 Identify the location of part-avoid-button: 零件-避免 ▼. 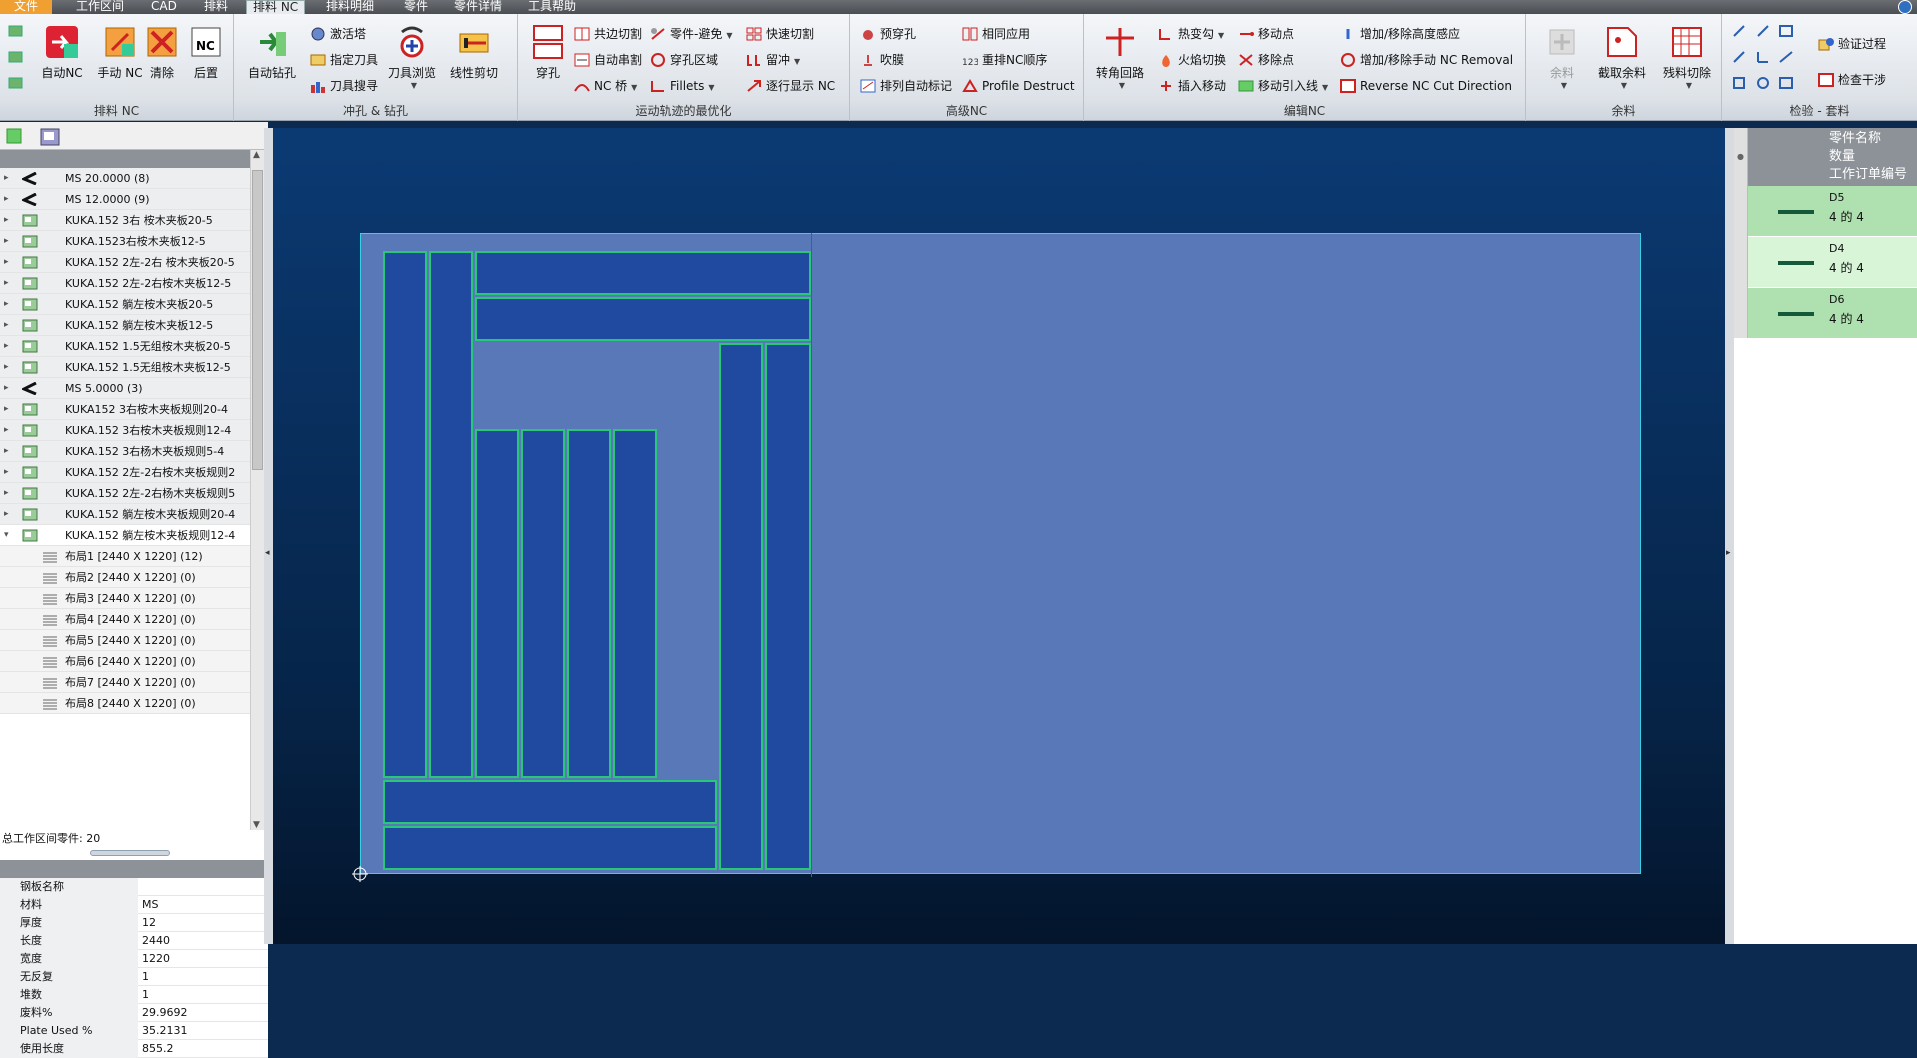
(690, 34).